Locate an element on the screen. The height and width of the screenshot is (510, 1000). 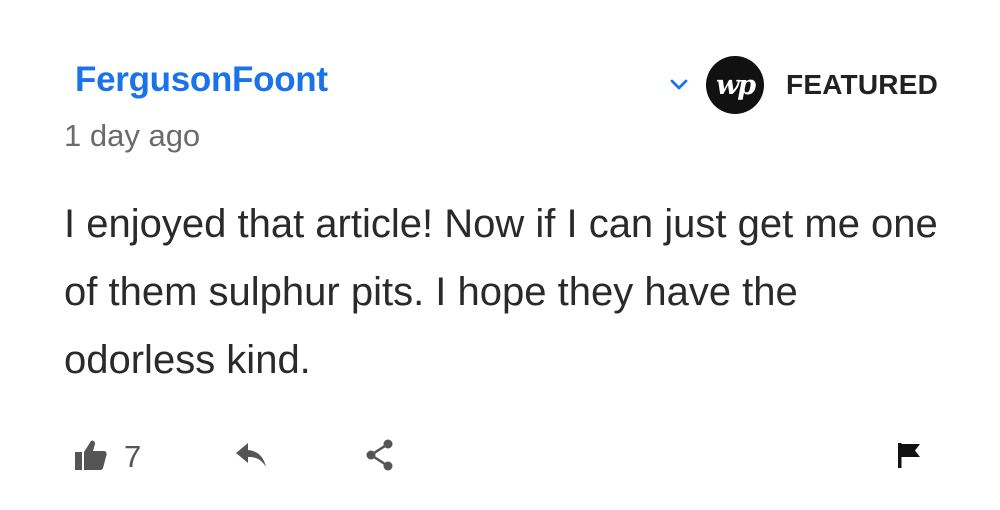
report-button is located at coordinates (909, 457).